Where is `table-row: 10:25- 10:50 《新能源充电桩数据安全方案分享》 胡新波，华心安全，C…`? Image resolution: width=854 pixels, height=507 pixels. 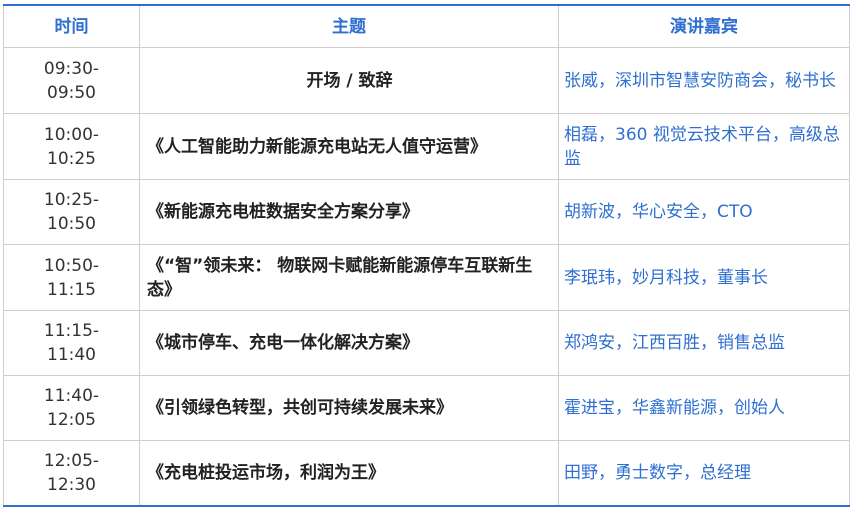
table-row: 10:25- 10:50 《新能源充电桩数据安全方案分享》 胡新波，华心安全，C… is located at coordinates (426, 212).